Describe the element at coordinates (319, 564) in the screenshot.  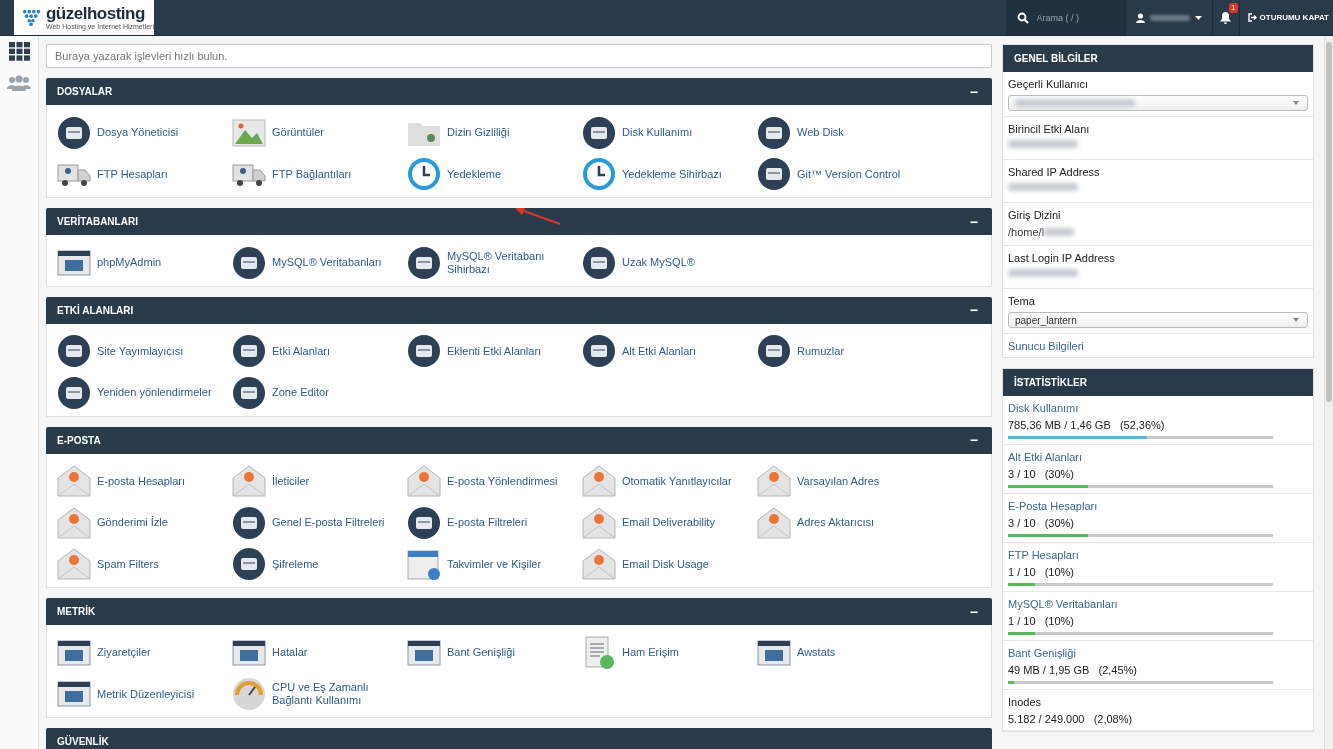
I see `feature-link: Şifreleme` at that location.